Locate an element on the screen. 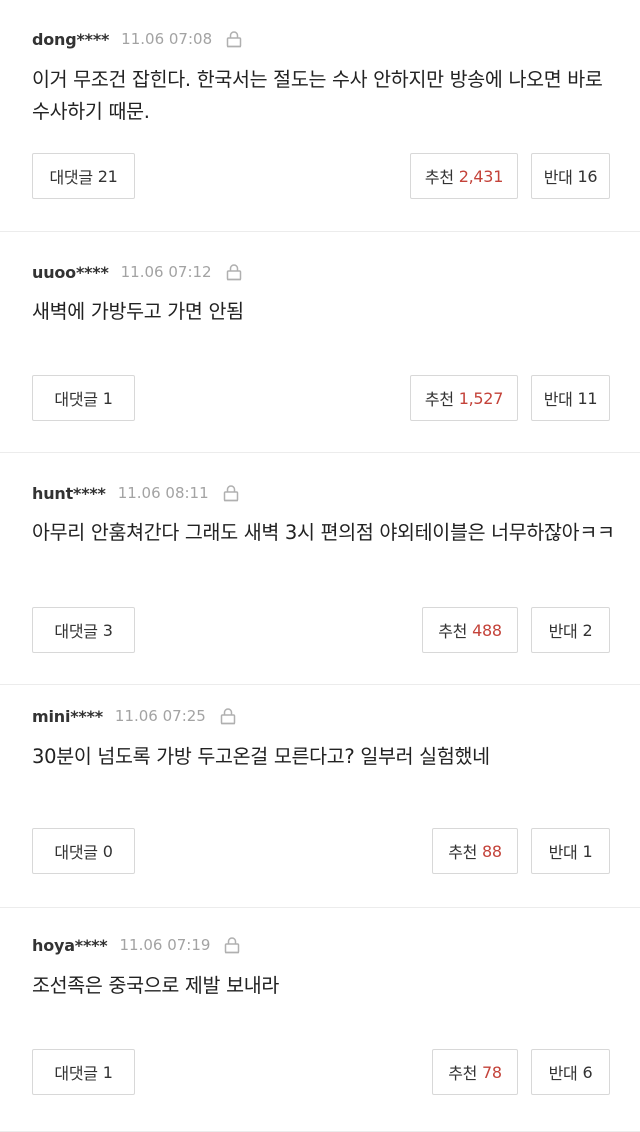  dislike-count: 2 is located at coordinates (587, 630).